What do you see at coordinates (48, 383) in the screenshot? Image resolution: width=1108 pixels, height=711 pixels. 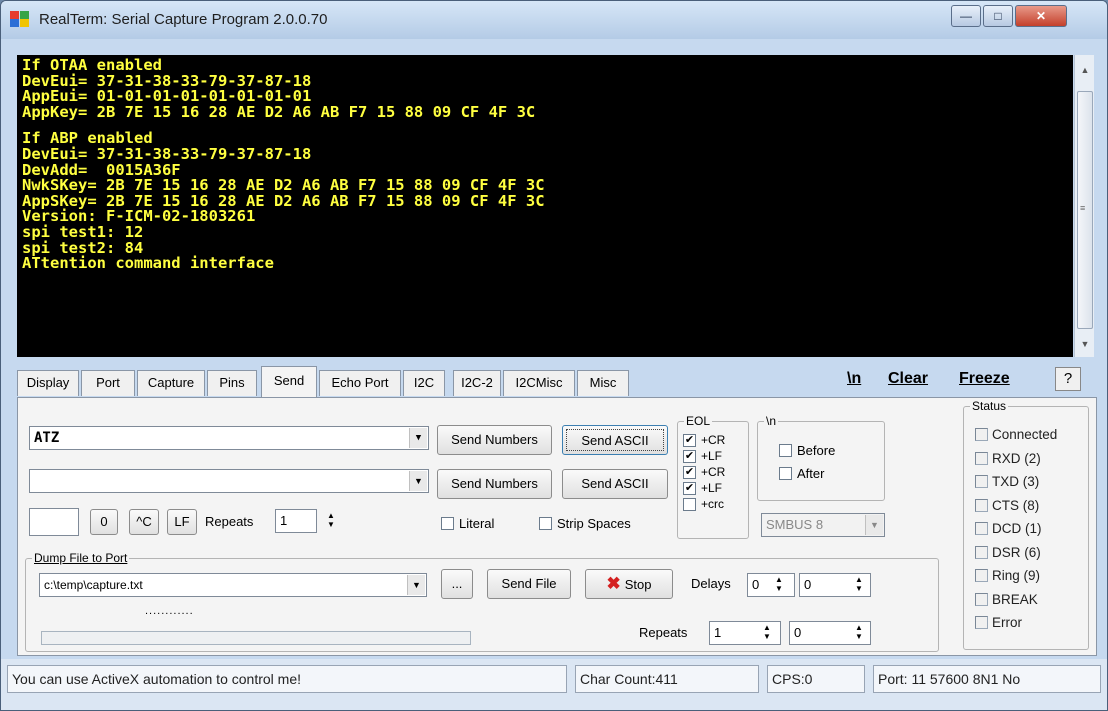 I see `tab-display: Display` at bounding box center [48, 383].